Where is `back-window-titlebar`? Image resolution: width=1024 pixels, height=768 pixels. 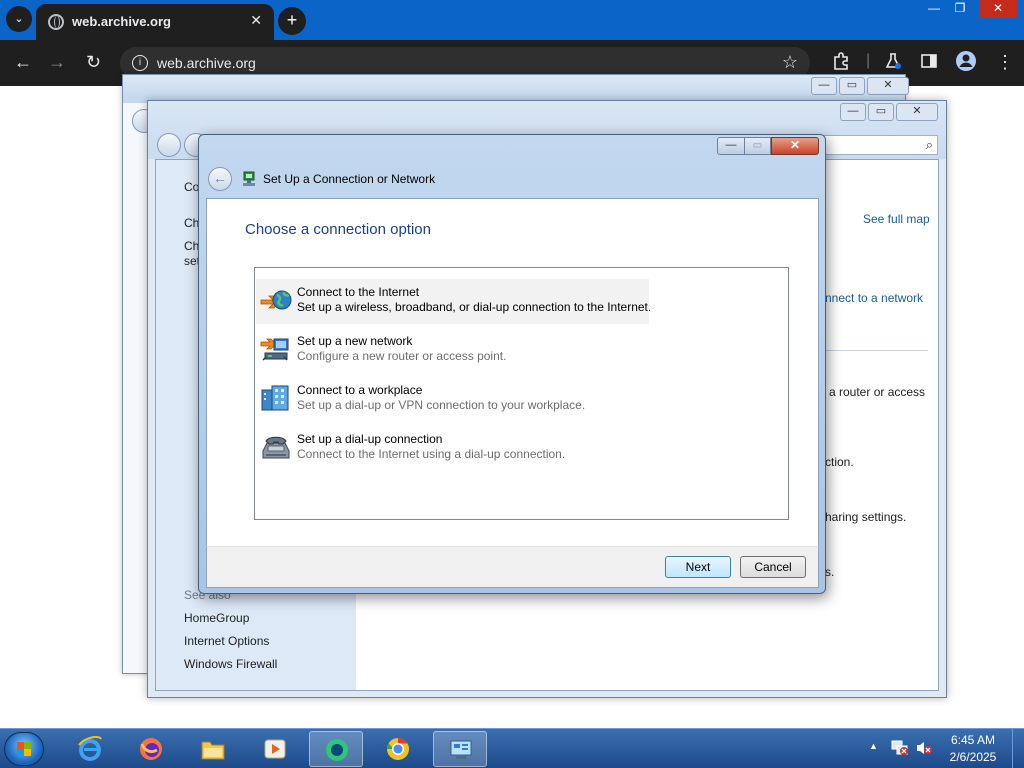 back-window-titlebar is located at coordinates (514, 89).